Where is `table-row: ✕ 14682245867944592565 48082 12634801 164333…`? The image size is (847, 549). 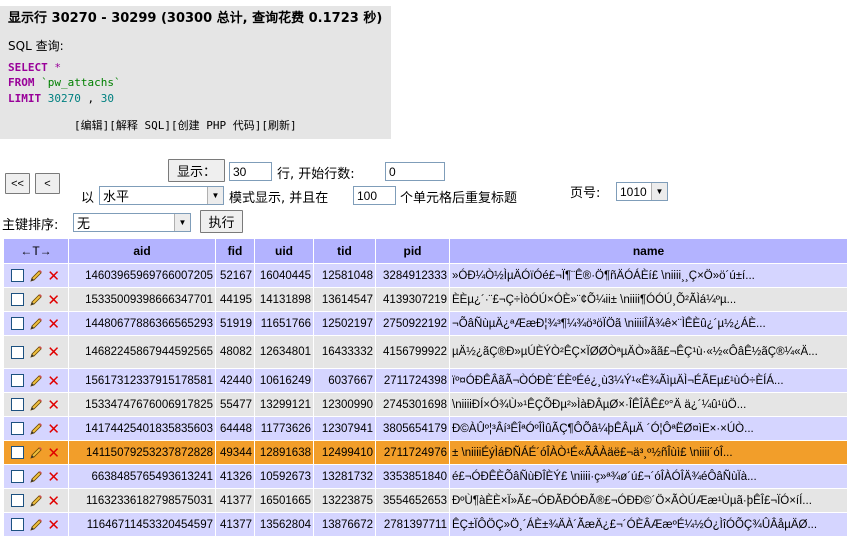
table-row: ✕ 14682245867944592565 48082 12634801 164333… is located at coordinates (425, 352).